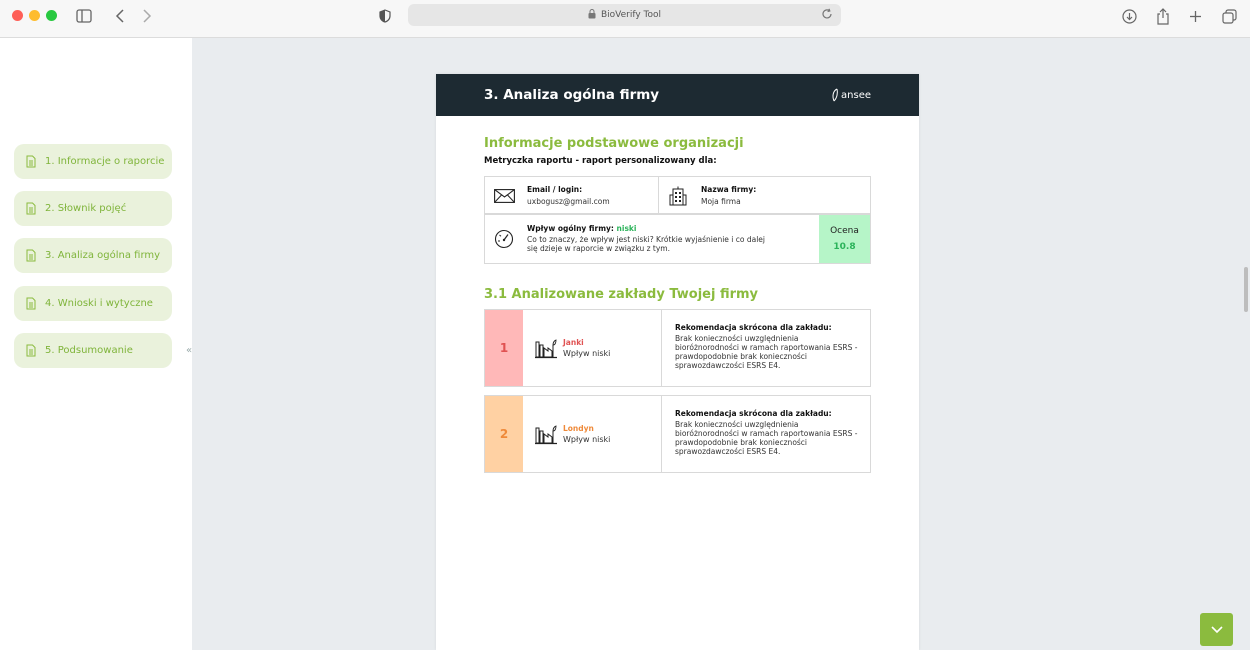 The height and width of the screenshot is (650, 1250). What do you see at coordinates (86, 208) in the screenshot?
I see `sidebar-item-label: 2. Słownik pojęć` at bounding box center [86, 208].